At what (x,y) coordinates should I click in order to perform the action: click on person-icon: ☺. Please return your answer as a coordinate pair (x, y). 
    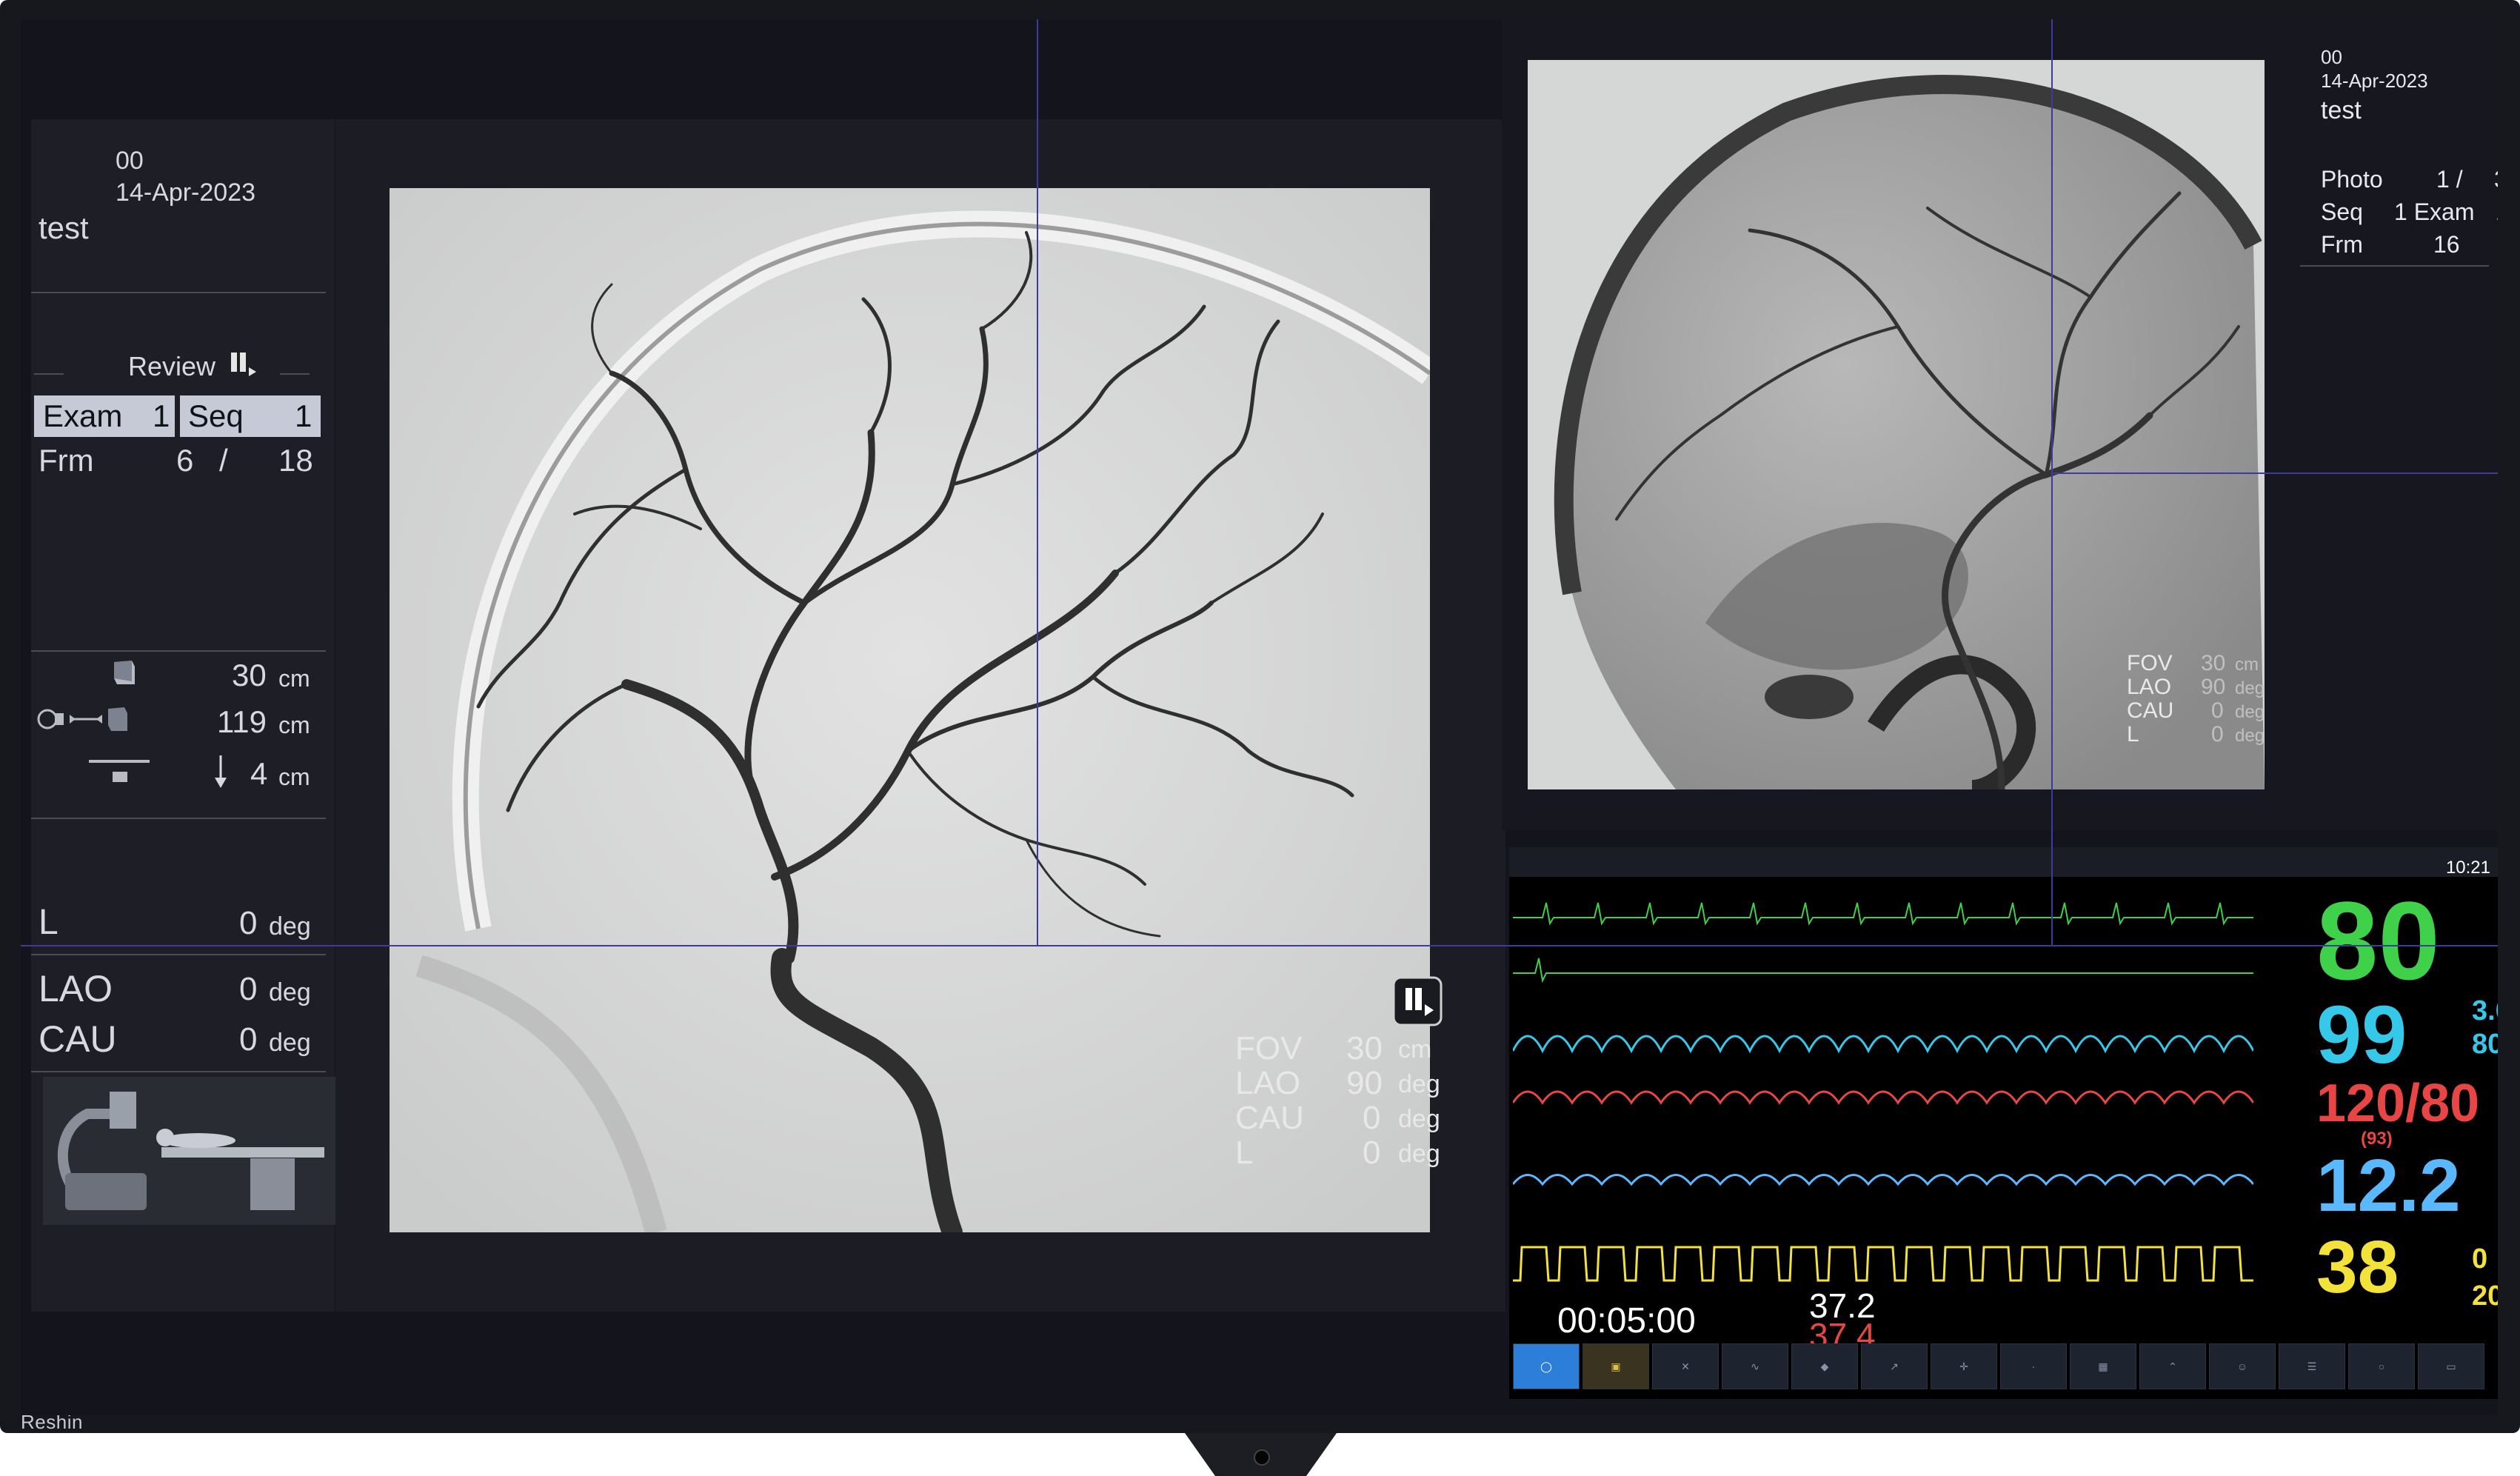
    Looking at the image, I should click on (2242, 1366).